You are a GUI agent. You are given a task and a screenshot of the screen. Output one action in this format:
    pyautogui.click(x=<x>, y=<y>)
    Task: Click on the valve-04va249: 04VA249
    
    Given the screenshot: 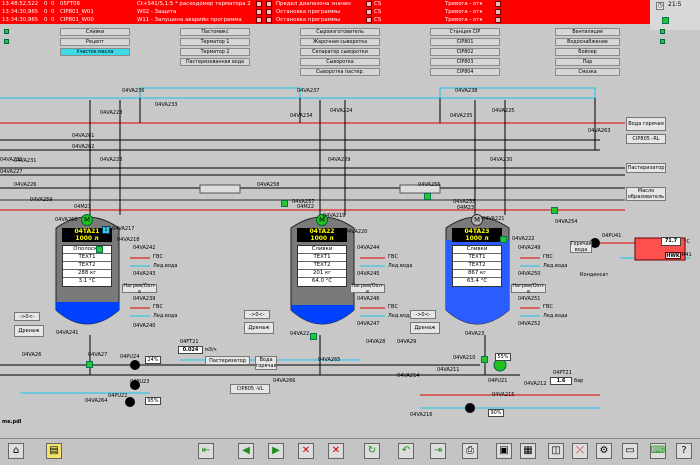 What is the action you would take?
    pyautogui.click(x=529, y=248)
    